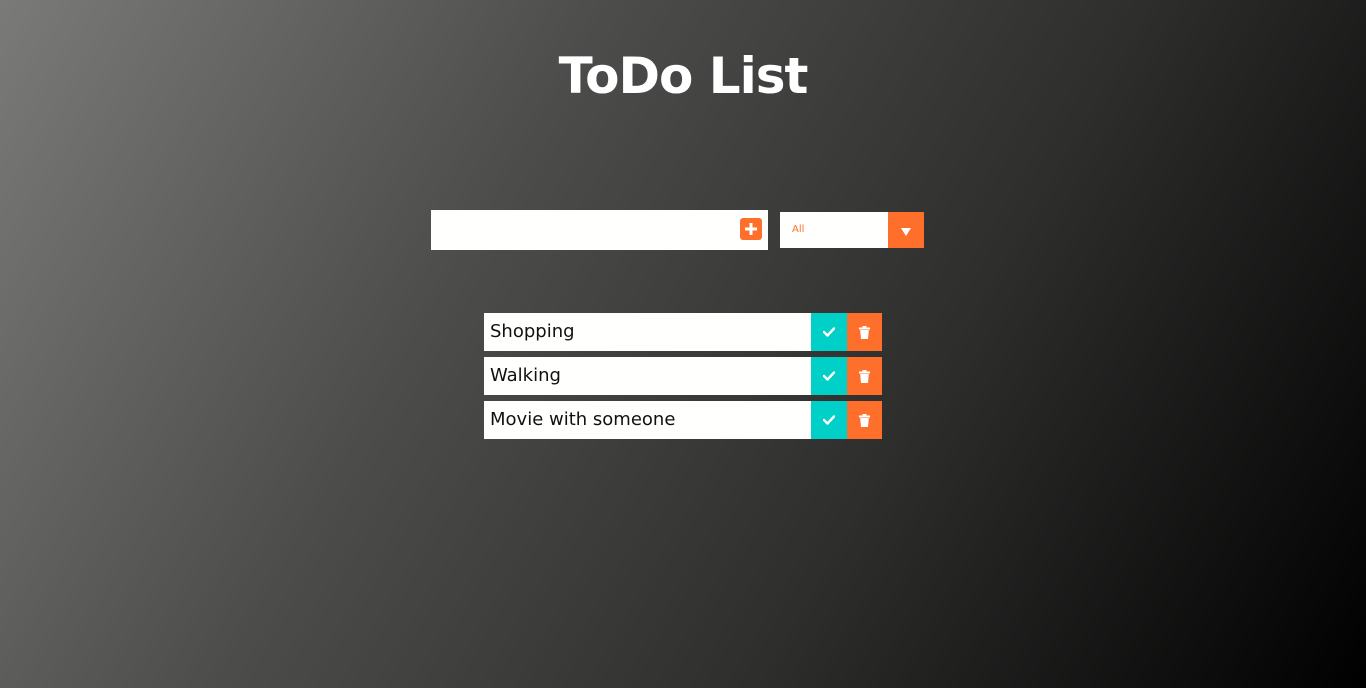 This screenshot has height=688, width=1366. What do you see at coordinates (852, 230) in the screenshot?
I see `filter-select: All` at bounding box center [852, 230].